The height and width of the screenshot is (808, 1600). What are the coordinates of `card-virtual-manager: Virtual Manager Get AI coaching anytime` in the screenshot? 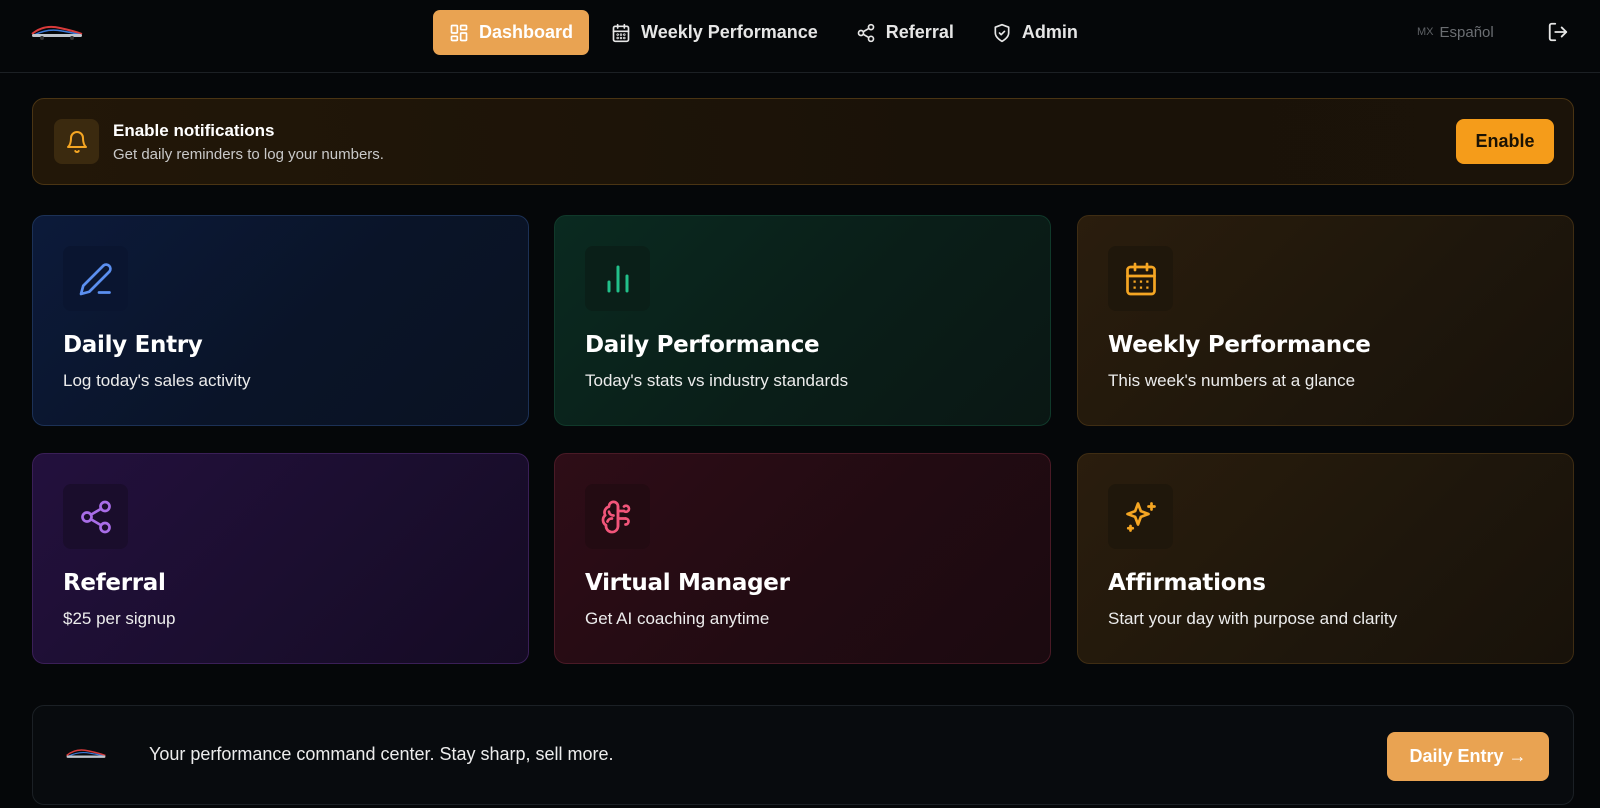 It's located at (802, 558).